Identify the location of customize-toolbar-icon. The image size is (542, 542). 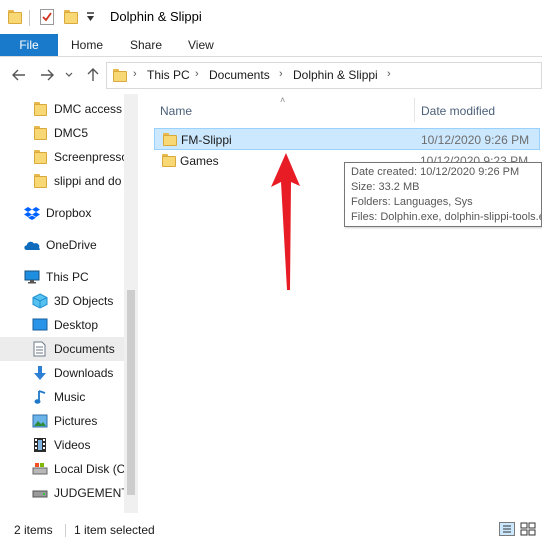
(90, 17).